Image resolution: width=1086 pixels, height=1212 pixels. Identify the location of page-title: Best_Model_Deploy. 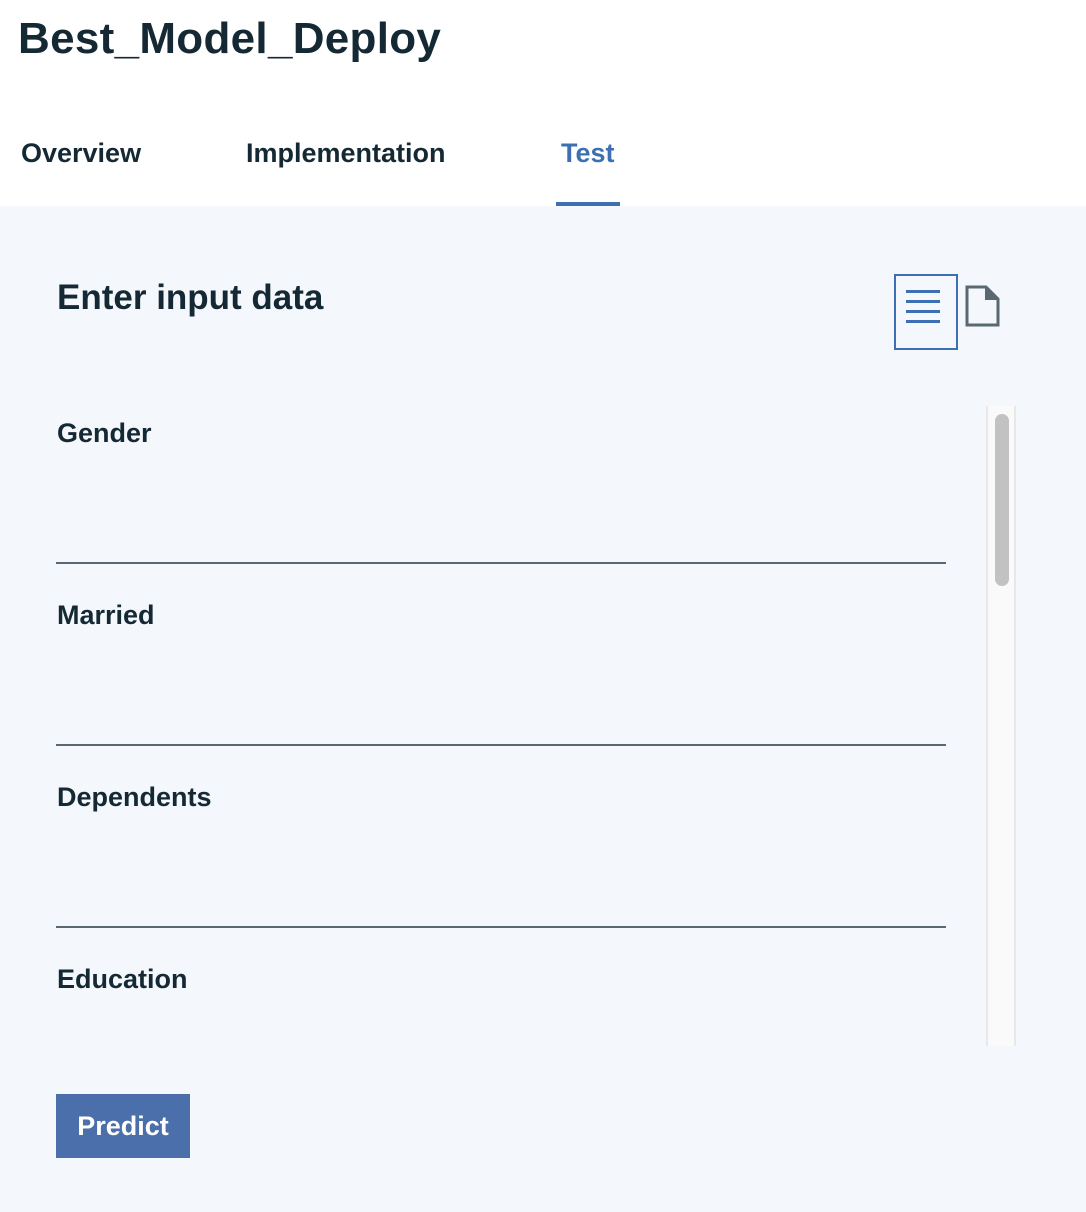
(230, 38).